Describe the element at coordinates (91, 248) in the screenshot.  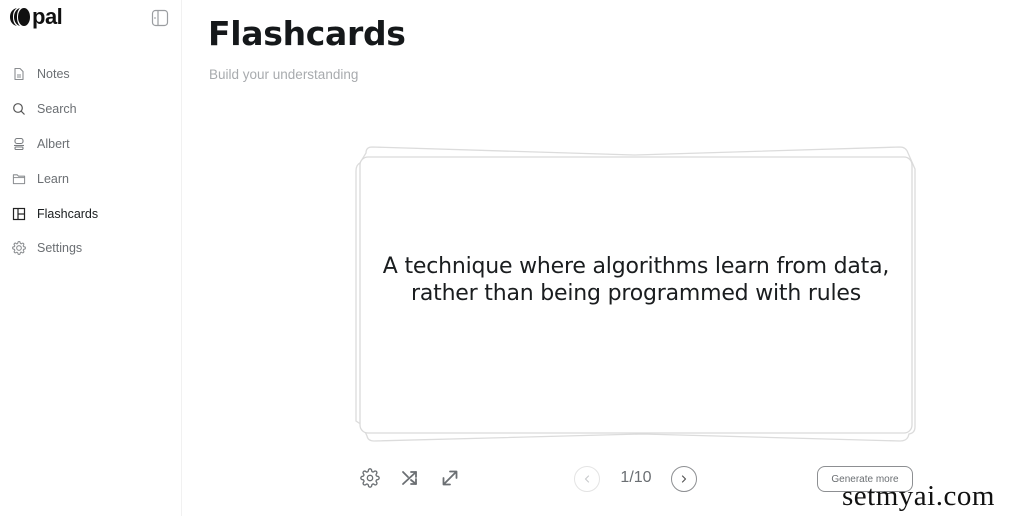
I see `sidebar-item-settings: Settings` at that location.